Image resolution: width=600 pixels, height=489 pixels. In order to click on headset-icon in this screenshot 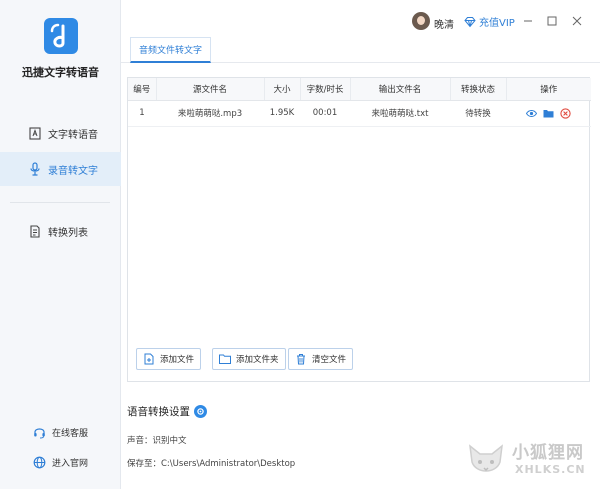, I will do `click(39, 432)`.